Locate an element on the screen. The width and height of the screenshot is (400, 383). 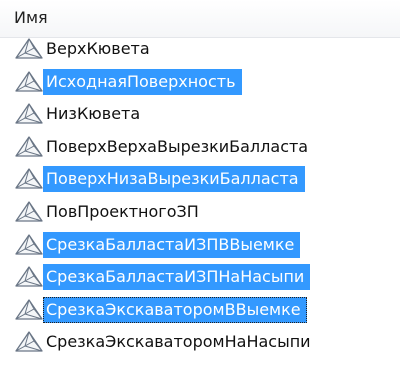
list-item-label: СрезкаБалластаИЗПНаНасыпи is located at coordinates (177, 277).